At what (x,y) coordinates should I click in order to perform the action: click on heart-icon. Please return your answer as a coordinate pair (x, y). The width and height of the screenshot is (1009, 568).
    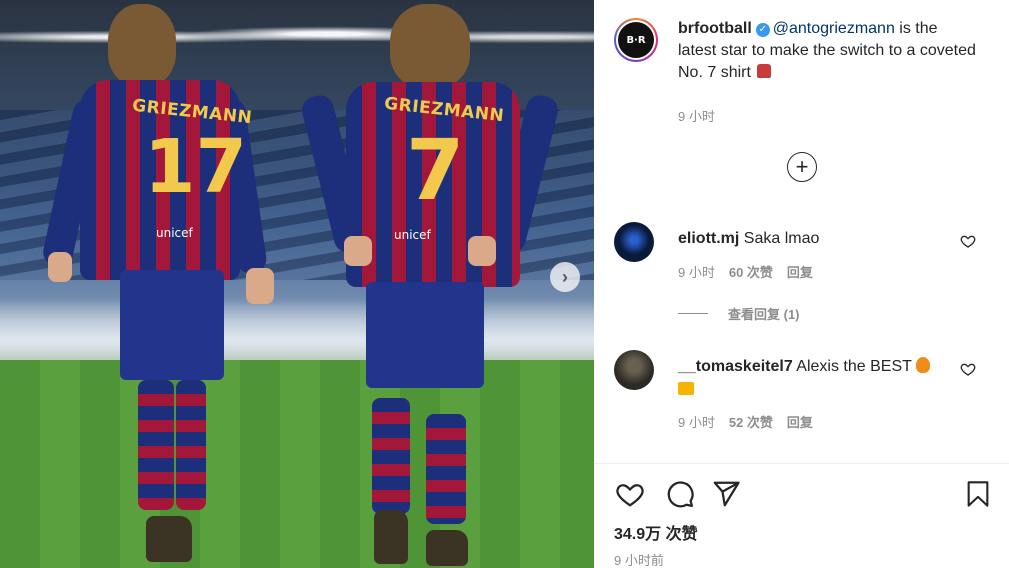
    Looking at the image, I should click on (630, 495).